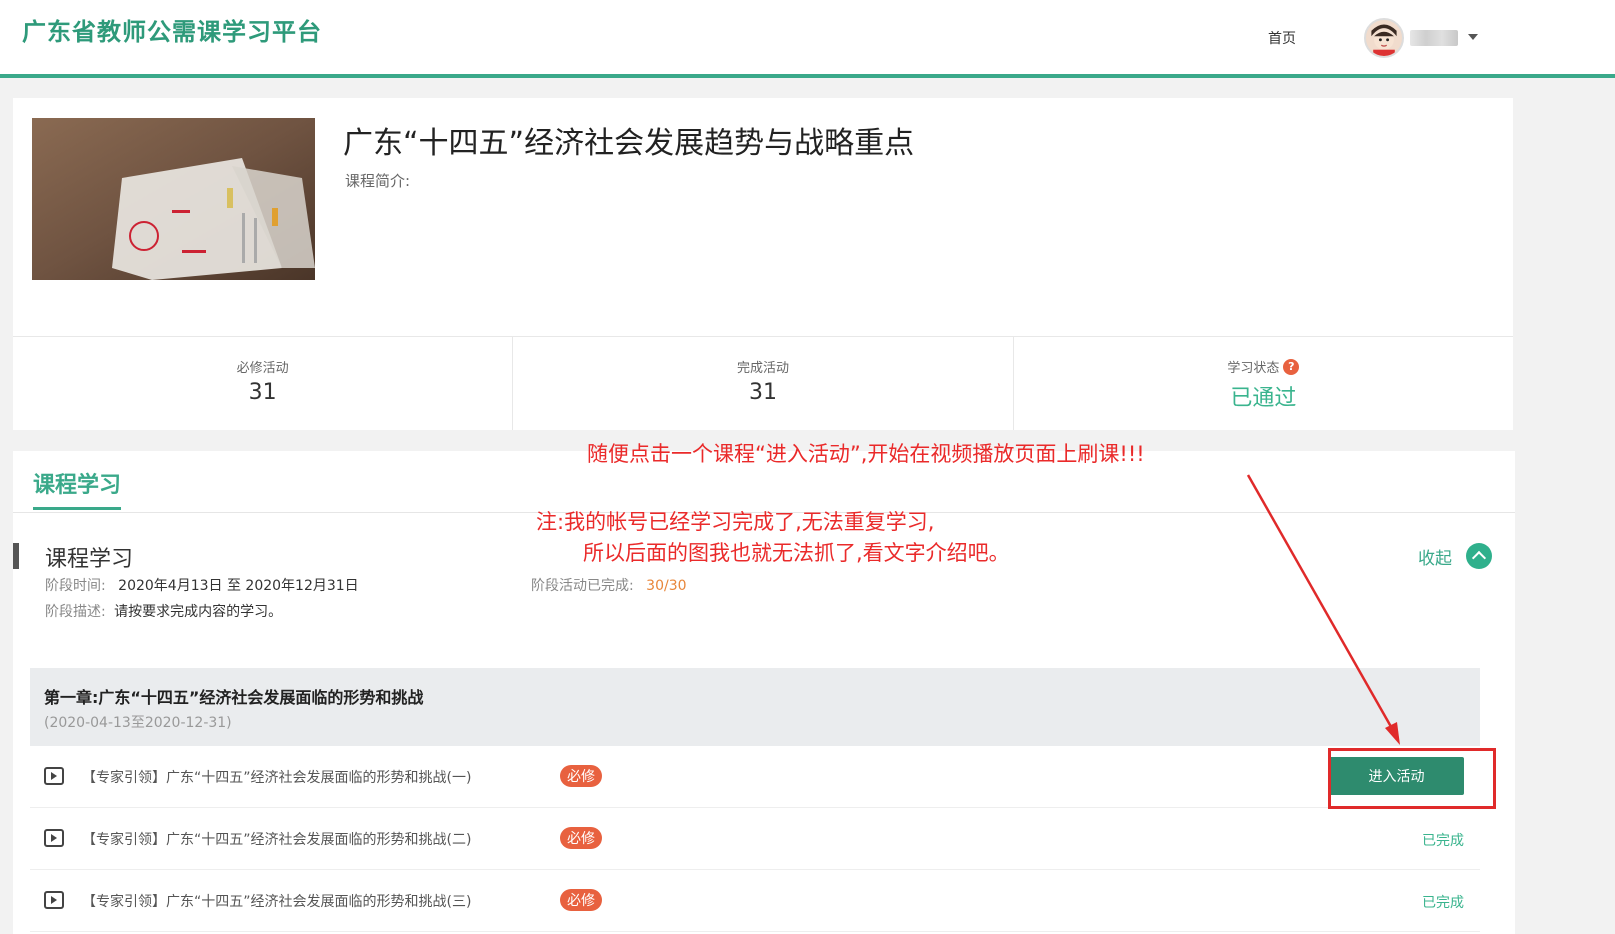 The width and height of the screenshot is (1615, 934). I want to click on list-item: 【专家引领】广东“十四五”经济社会发展面临的形势和挑战(二) 必修 已完成, so click(755, 839).